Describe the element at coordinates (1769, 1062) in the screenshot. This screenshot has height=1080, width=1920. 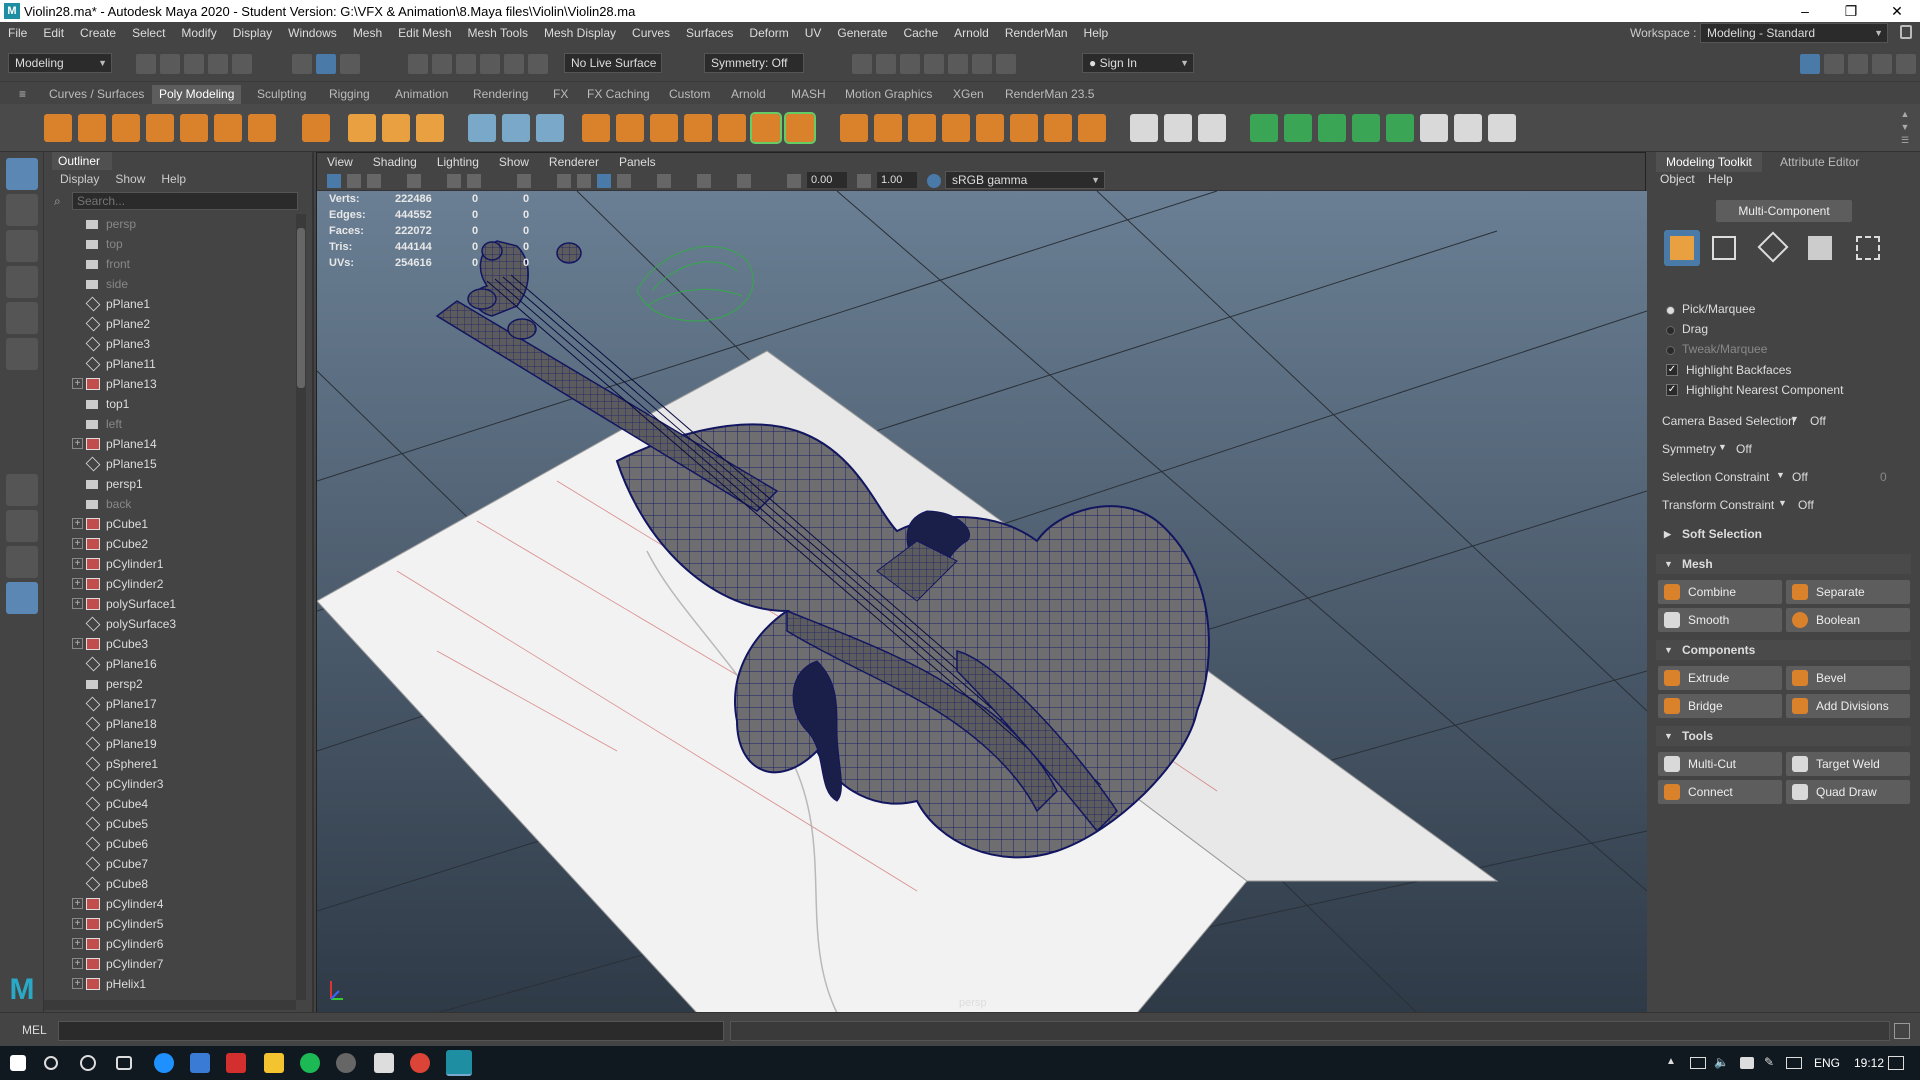
I see `pen-icon: ✎` at that location.